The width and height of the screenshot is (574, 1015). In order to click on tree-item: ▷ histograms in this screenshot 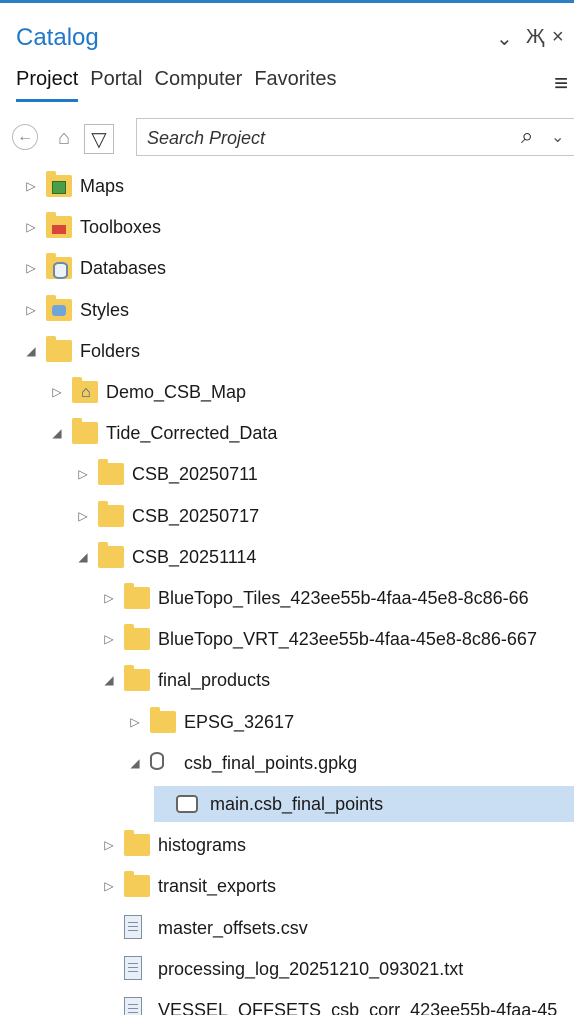, I will do `click(287, 845)`.